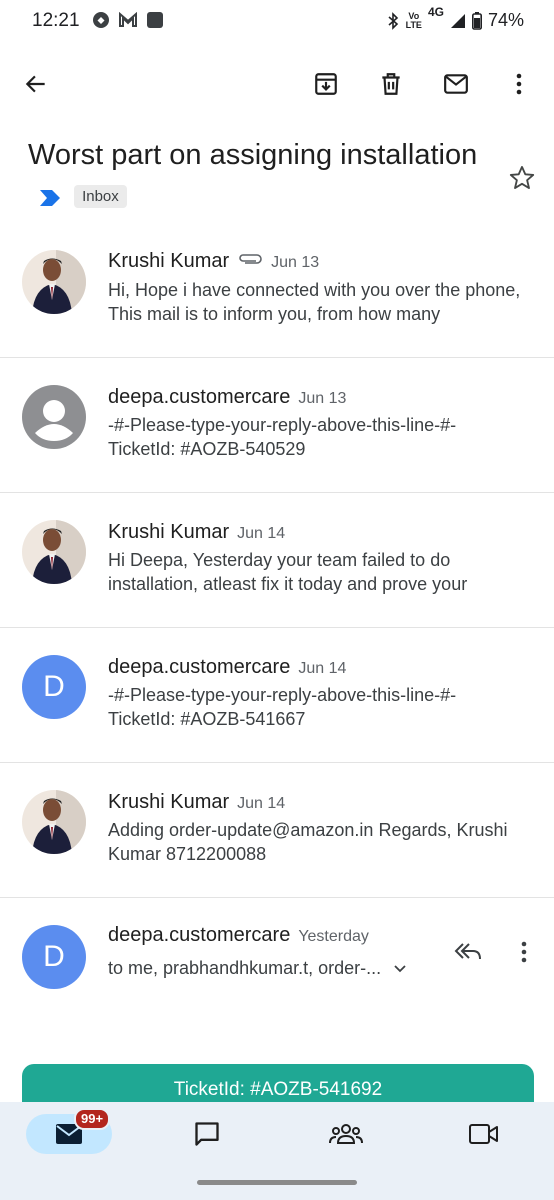 The width and height of the screenshot is (554, 1200). I want to click on person-icon, so click(54, 420).